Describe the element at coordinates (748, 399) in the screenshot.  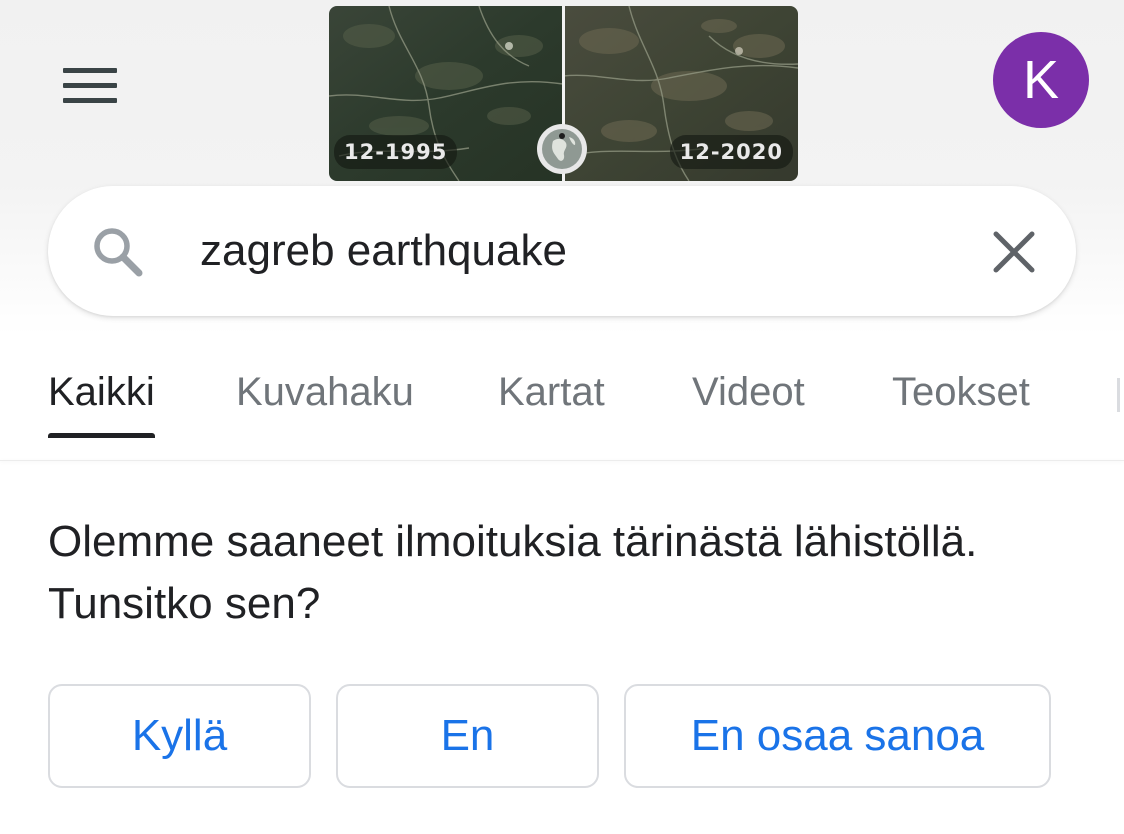
I see `tab-videot: Videot` at that location.